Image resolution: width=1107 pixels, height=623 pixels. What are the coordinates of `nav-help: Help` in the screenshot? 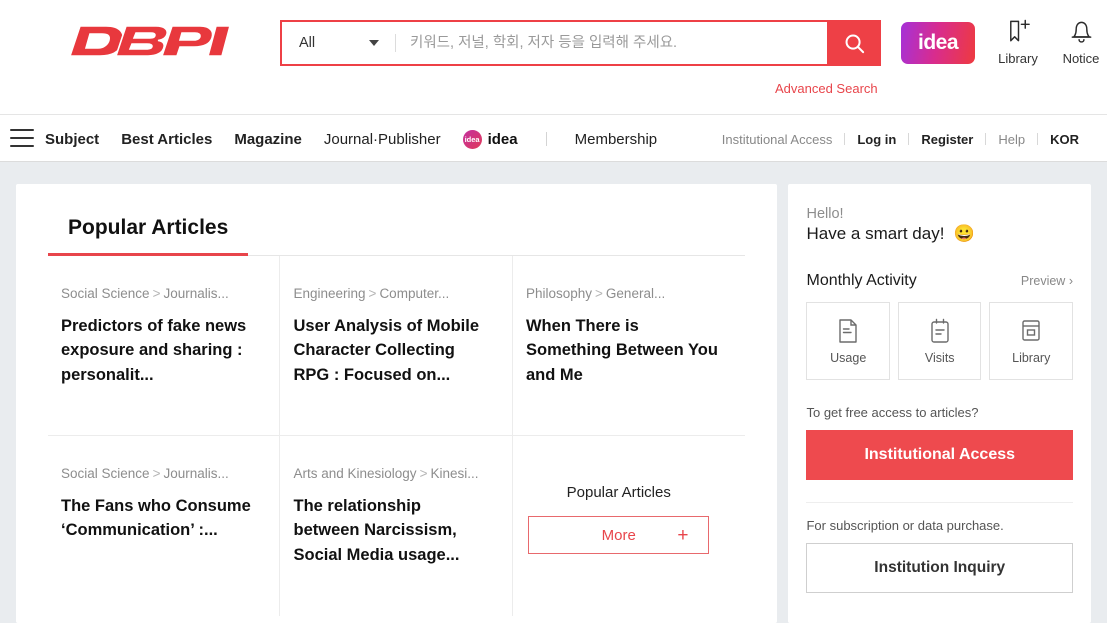 It's located at (1011, 139).